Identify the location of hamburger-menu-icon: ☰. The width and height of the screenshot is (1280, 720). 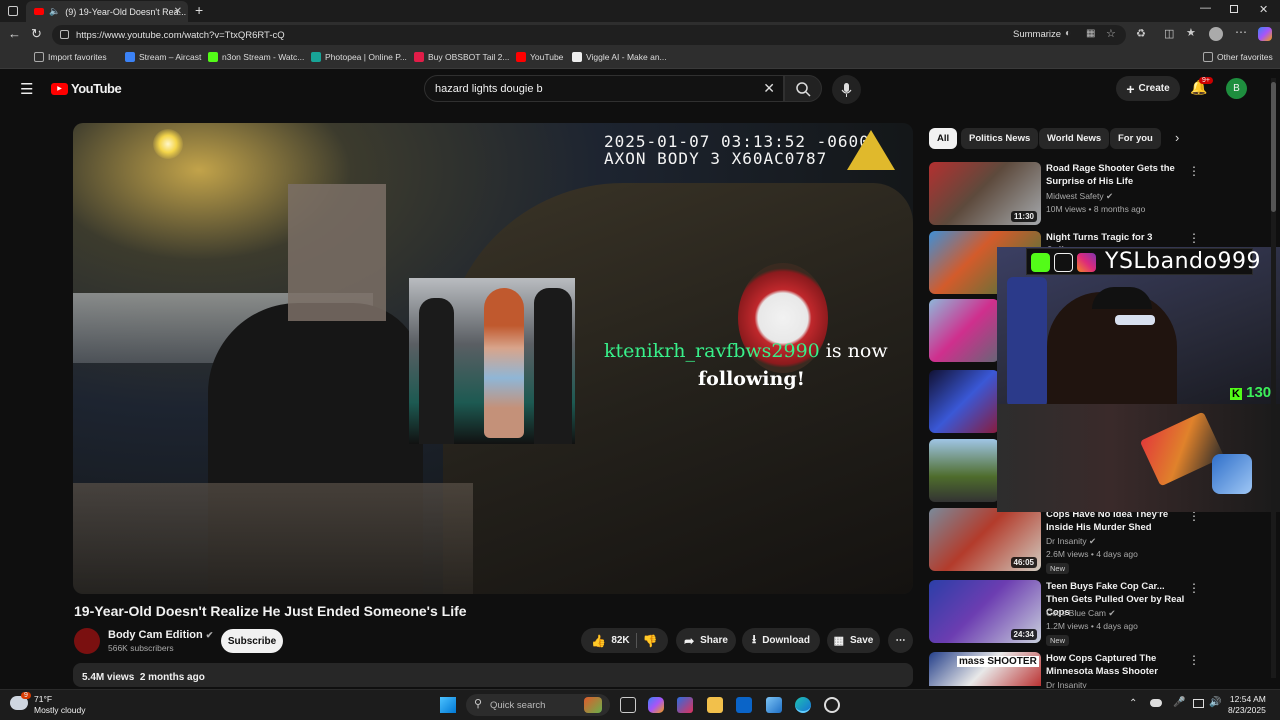
(26, 89).